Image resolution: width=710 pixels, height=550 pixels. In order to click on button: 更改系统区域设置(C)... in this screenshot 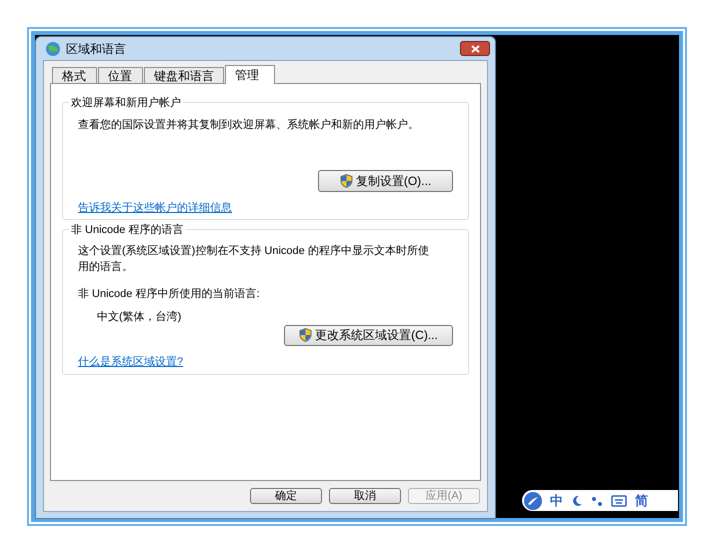, I will do `click(368, 335)`.